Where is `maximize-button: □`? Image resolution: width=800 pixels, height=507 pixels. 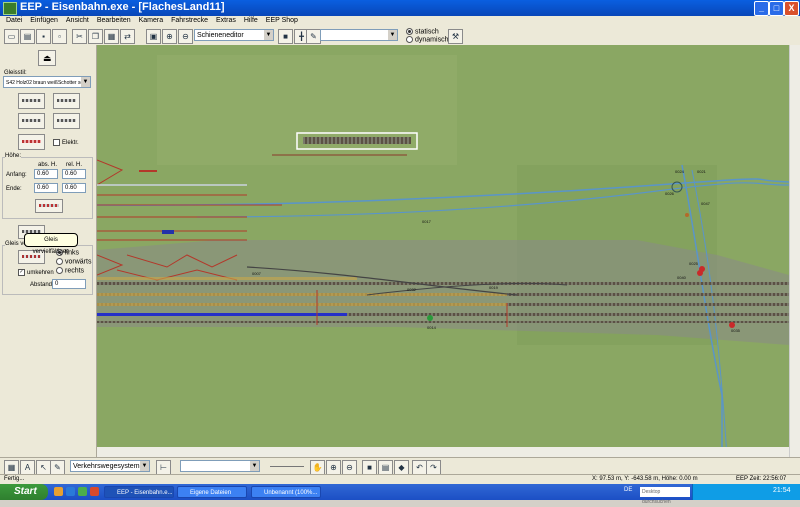 maximize-button: □ is located at coordinates (776, 8).